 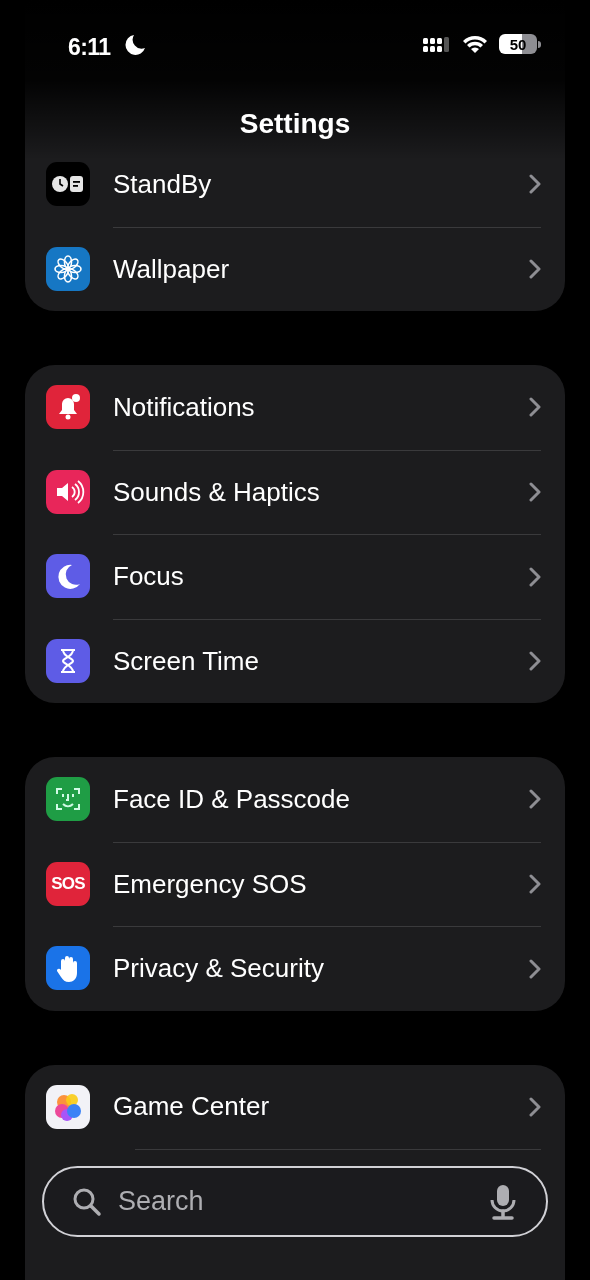 What do you see at coordinates (518, 44) in the screenshot?
I see `battery-level: 50` at bounding box center [518, 44].